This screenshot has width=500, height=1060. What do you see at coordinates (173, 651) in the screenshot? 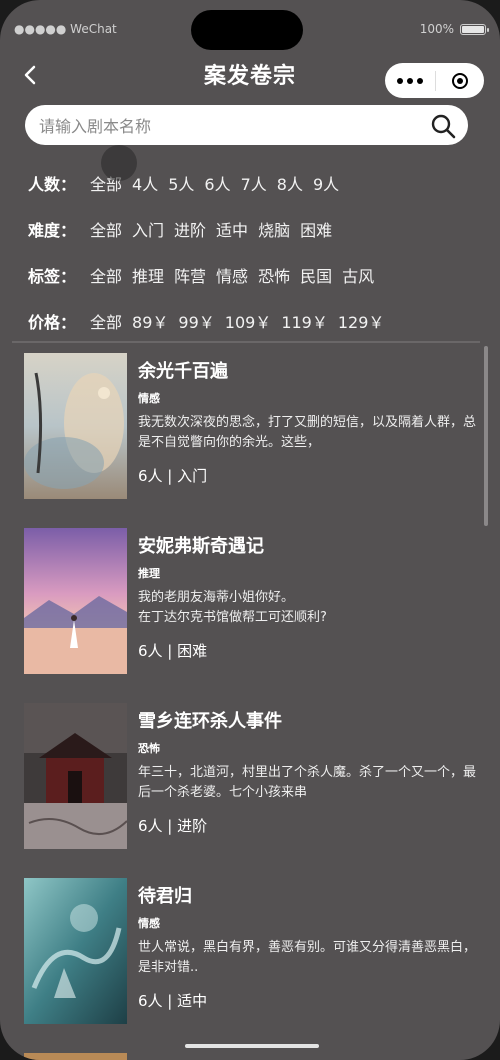
I see `script-meta: 6人 | 困难` at bounding box center [173, 651].